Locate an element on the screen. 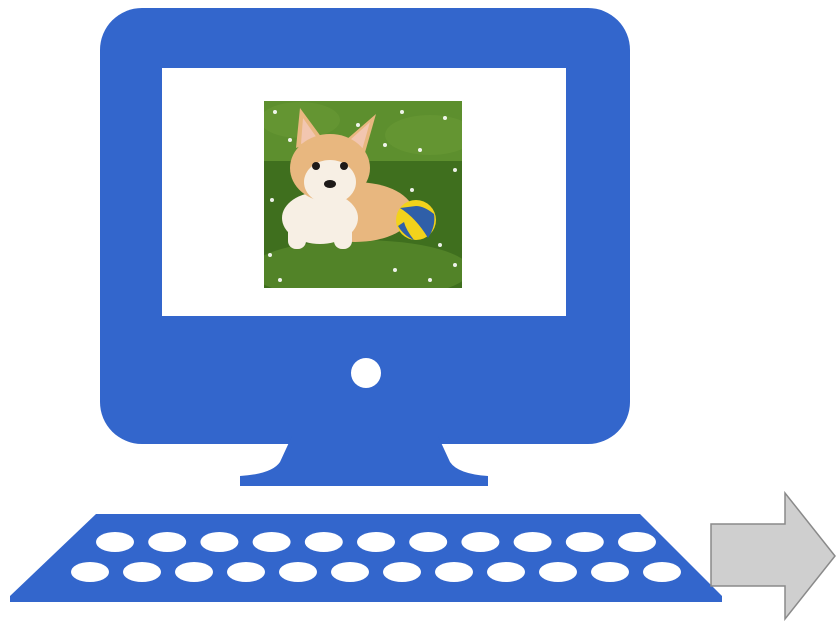 Image resolution: width=837 pixels, height=627 pixels. keyboard-body is located at coordinates (366, 558).